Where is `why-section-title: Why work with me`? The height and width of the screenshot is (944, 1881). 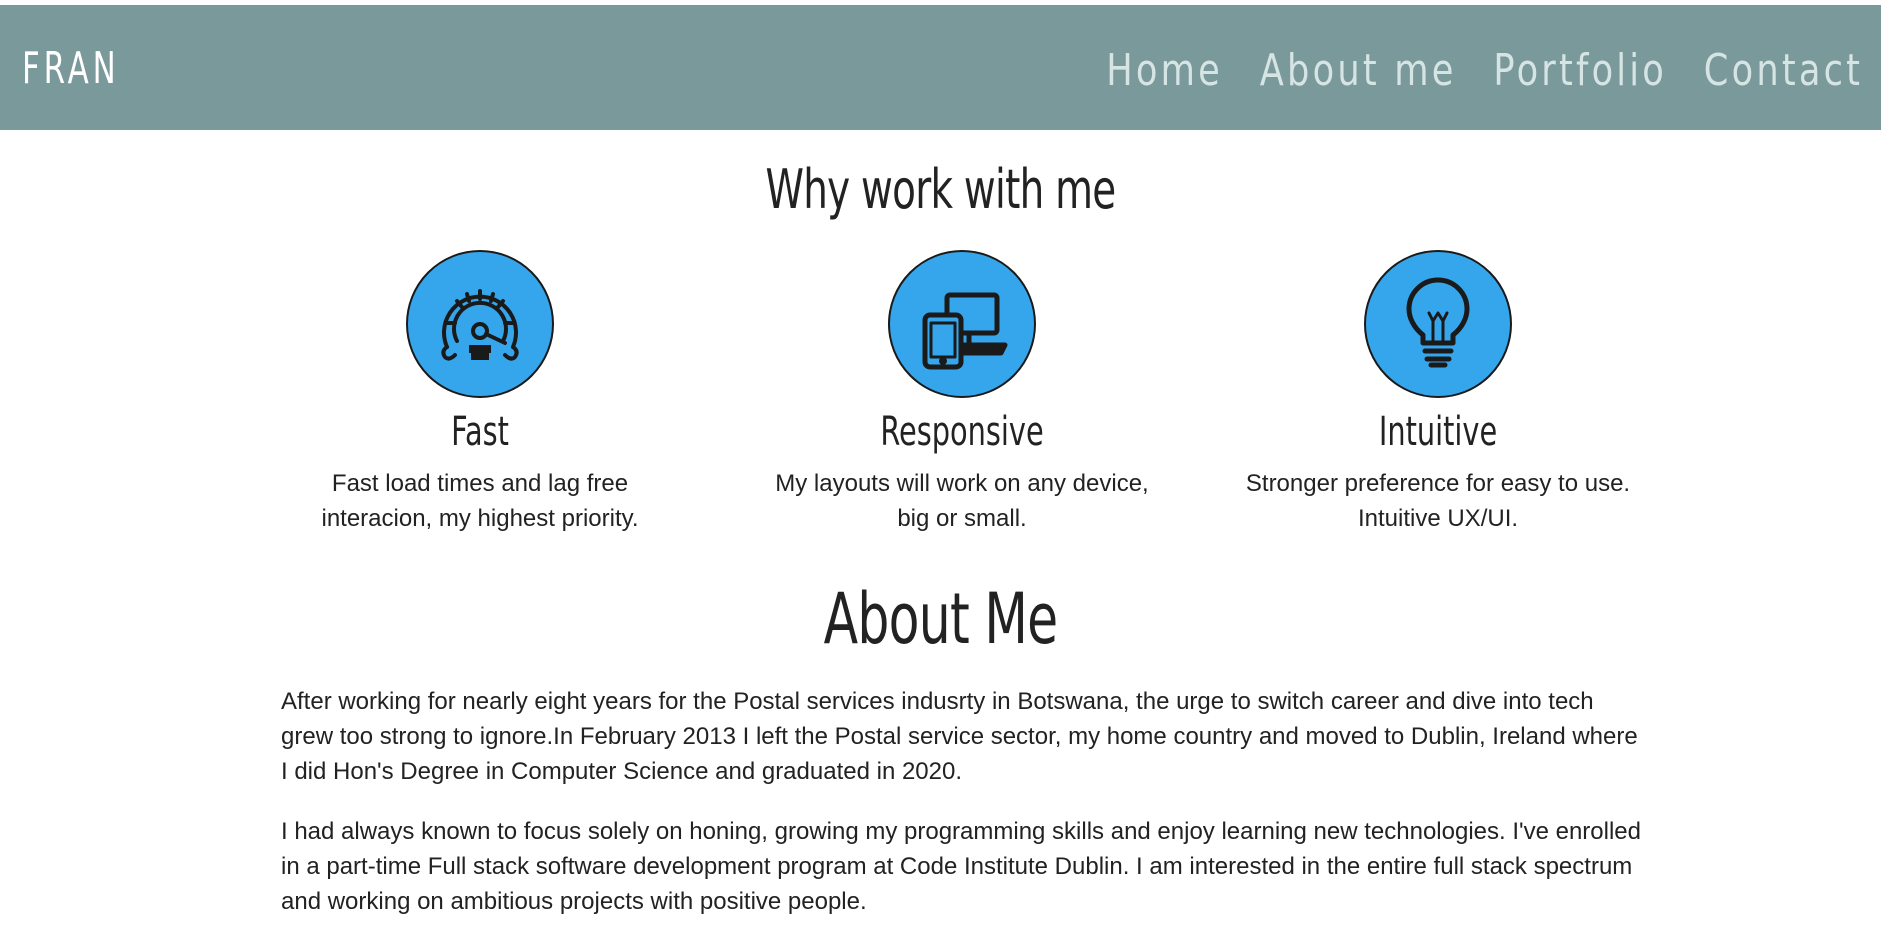
why-section-title: Why work with me is located at coordinates (940, 189).